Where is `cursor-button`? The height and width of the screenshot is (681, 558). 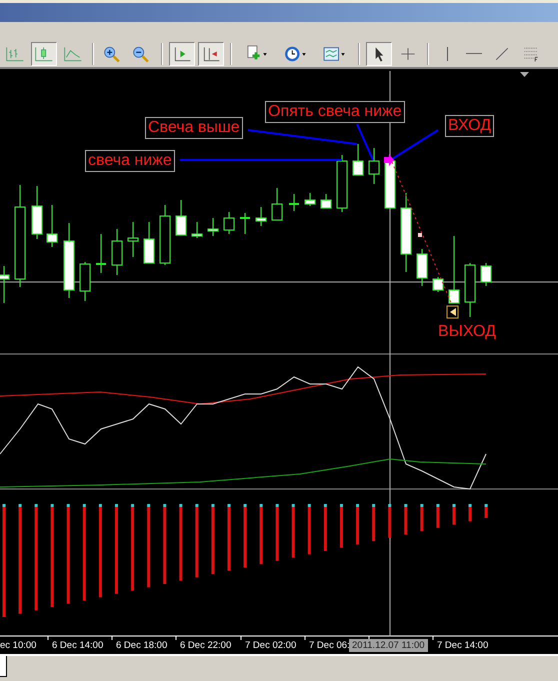
cursor-button is located at coordinates (379, 54).